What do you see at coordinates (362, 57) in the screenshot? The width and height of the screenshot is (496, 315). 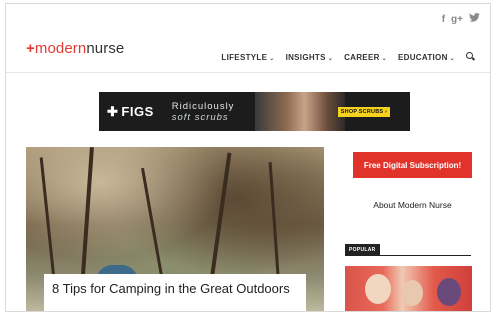 I see `nav-label: CAREER` at bounding box center [362, 57].